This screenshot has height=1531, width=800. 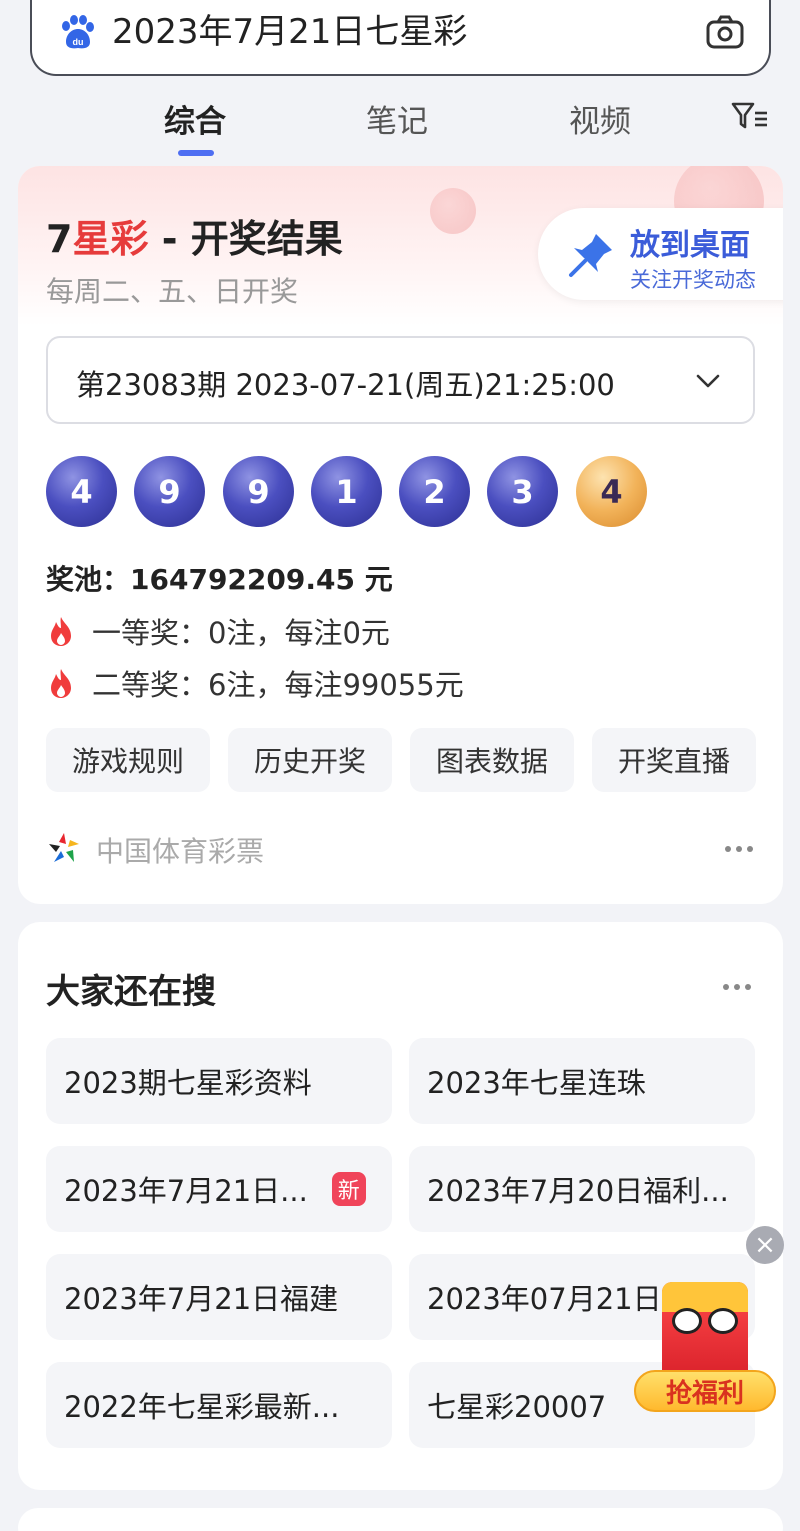 What do you see at coordinates (492, 760) in the screenshot?
I see `chart-data-button: 图表数据` at bounding box center [492, 760].